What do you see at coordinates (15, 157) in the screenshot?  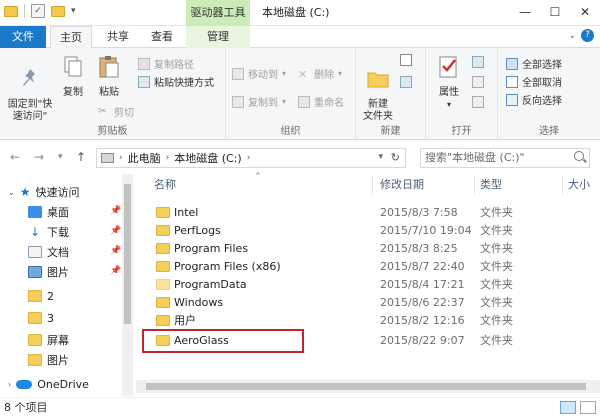 I see `back-icon: ←` at bounding box center [15, 157].